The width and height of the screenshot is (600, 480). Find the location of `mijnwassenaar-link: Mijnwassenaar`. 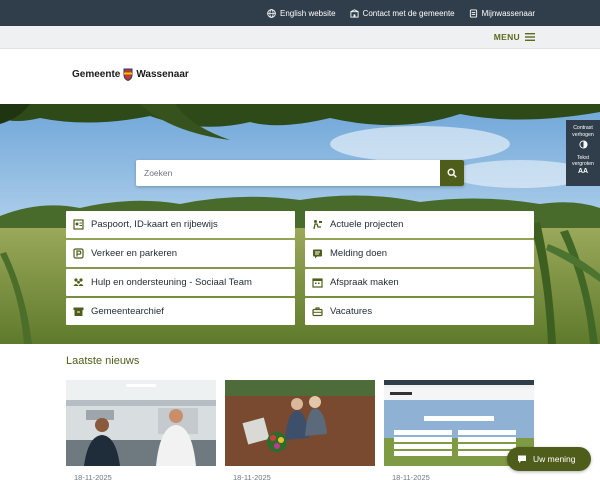

mijnwassenaar-link: Mijnwassenaar is located at coordinates (502, 13).